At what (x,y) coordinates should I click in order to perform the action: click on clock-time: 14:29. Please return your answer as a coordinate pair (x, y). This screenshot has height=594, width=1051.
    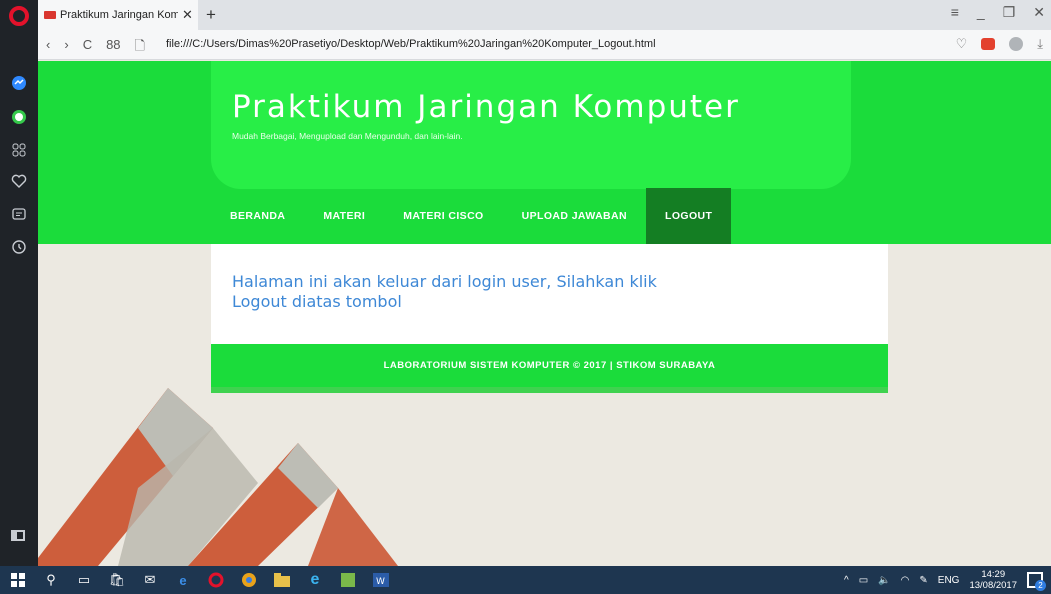
    Looking at the image, I should click on (993, 574).